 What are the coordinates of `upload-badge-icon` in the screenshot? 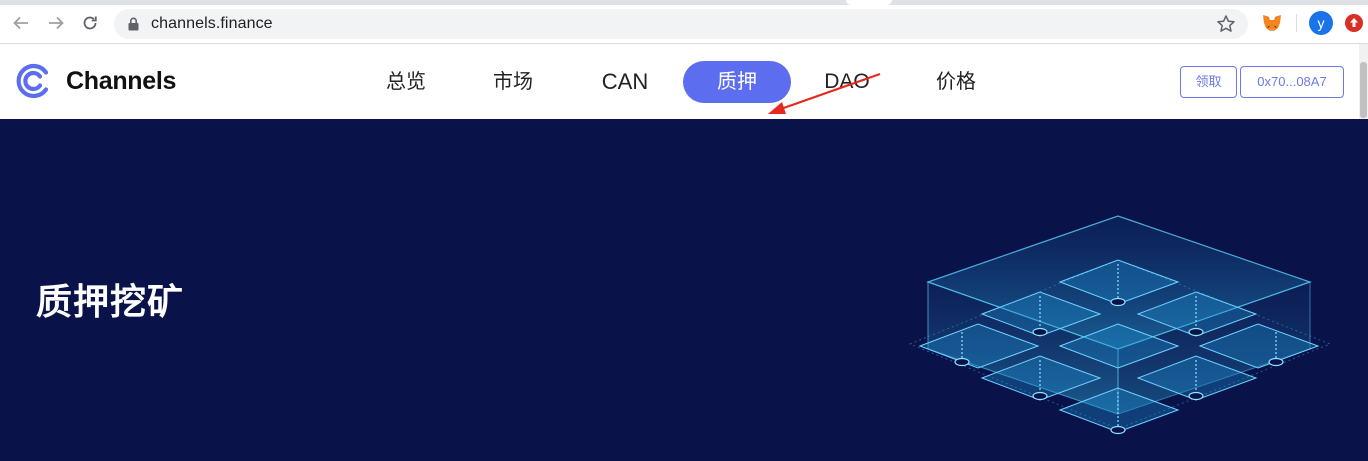 It's located at (1354, 23).